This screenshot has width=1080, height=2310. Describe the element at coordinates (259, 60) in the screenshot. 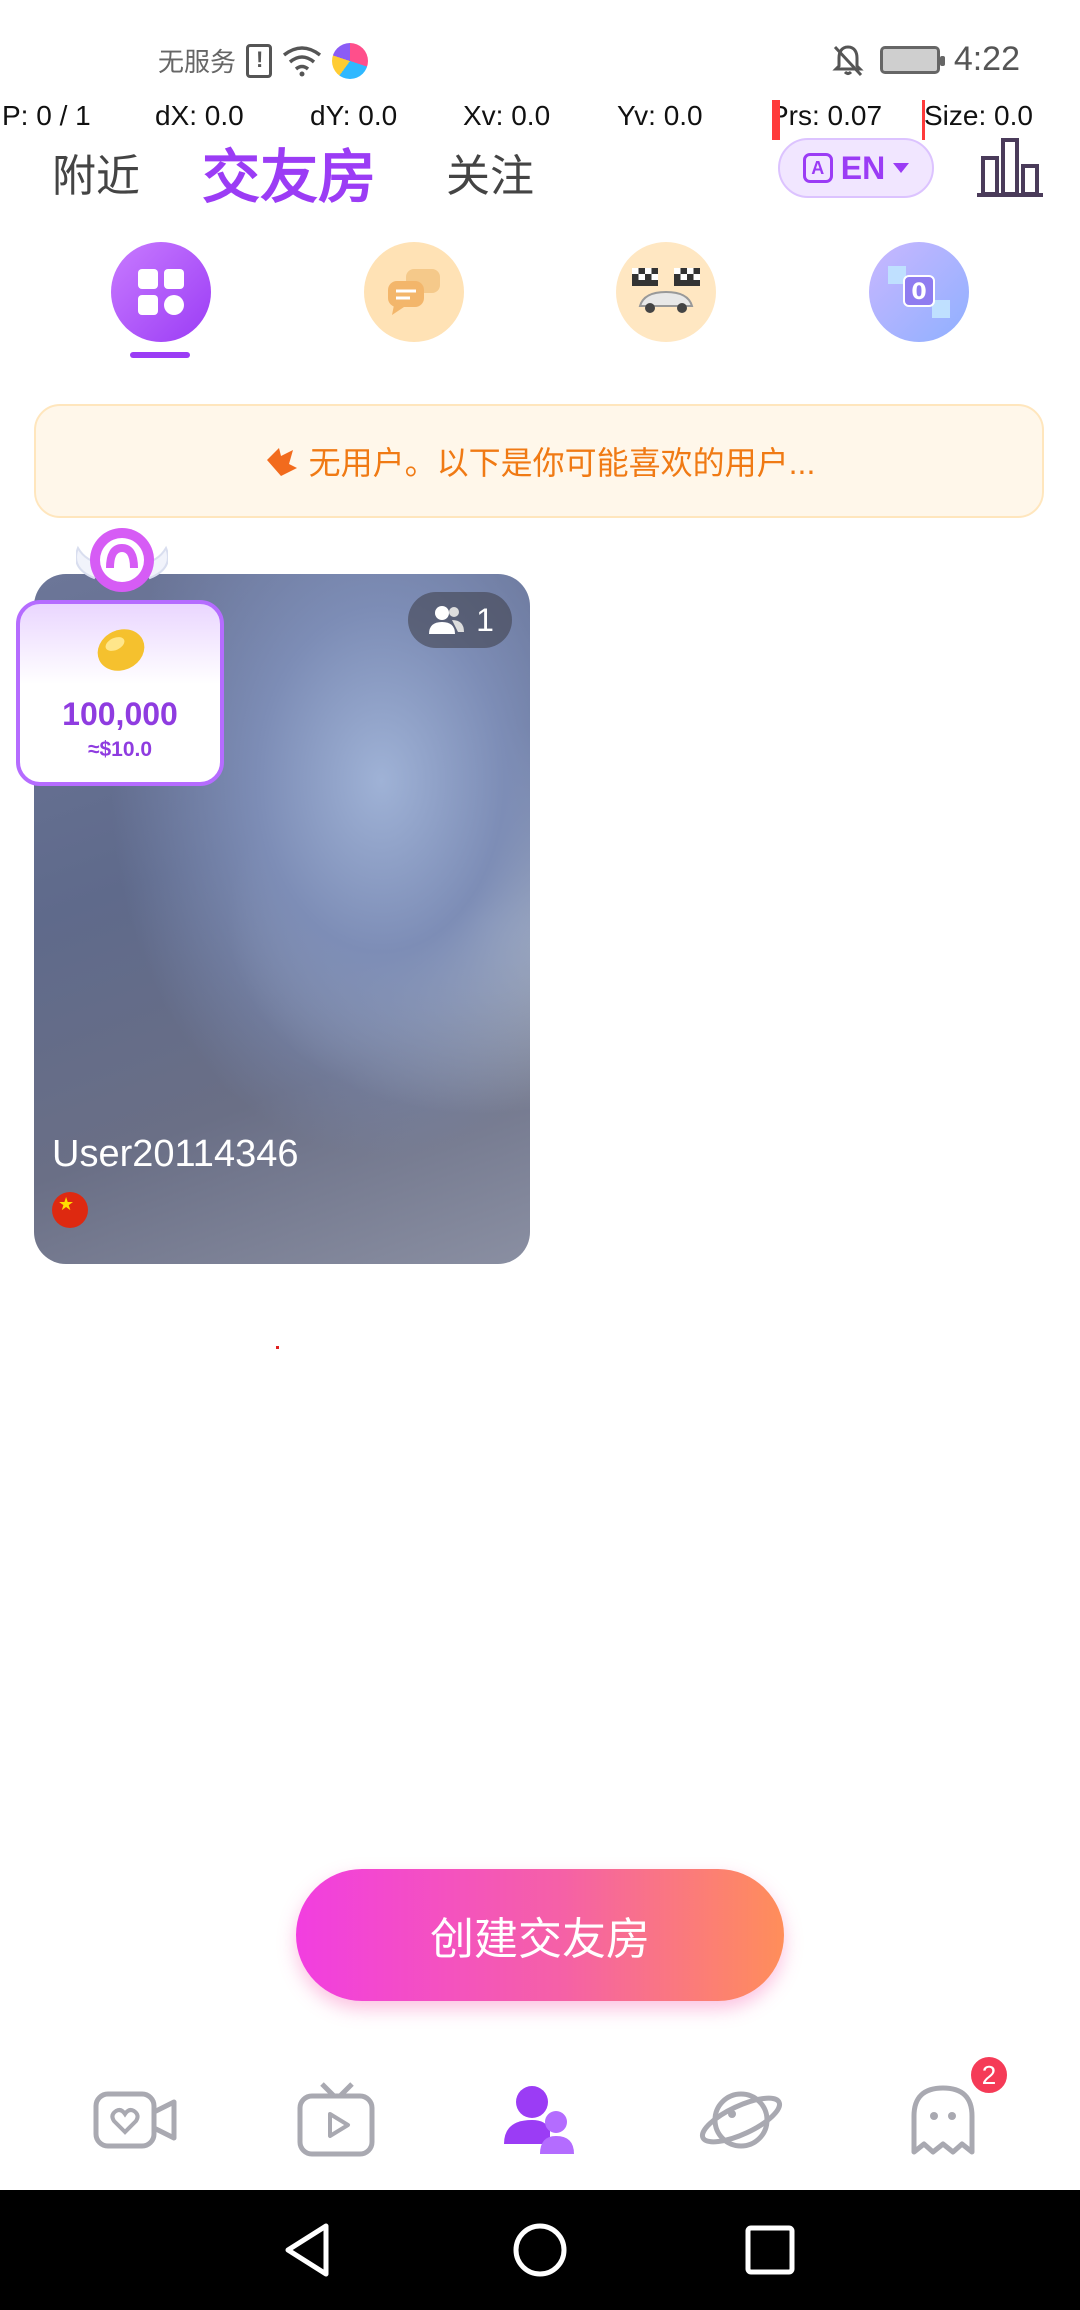

I see `sim-alert-icon` at that location.